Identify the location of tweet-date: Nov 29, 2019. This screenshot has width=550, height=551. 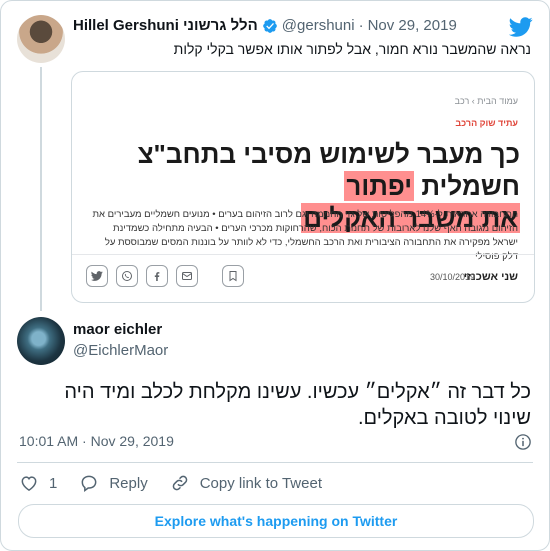
(412, 25).